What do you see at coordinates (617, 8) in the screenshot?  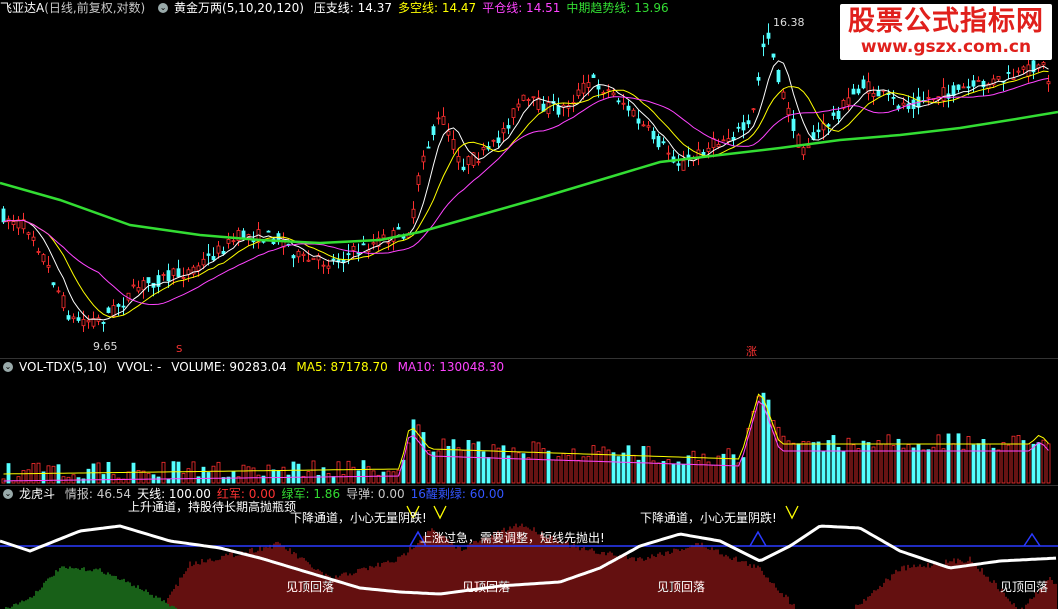 I see `main-field-3: 中期趋势线: 13.96` at bounding box center [617, 8].